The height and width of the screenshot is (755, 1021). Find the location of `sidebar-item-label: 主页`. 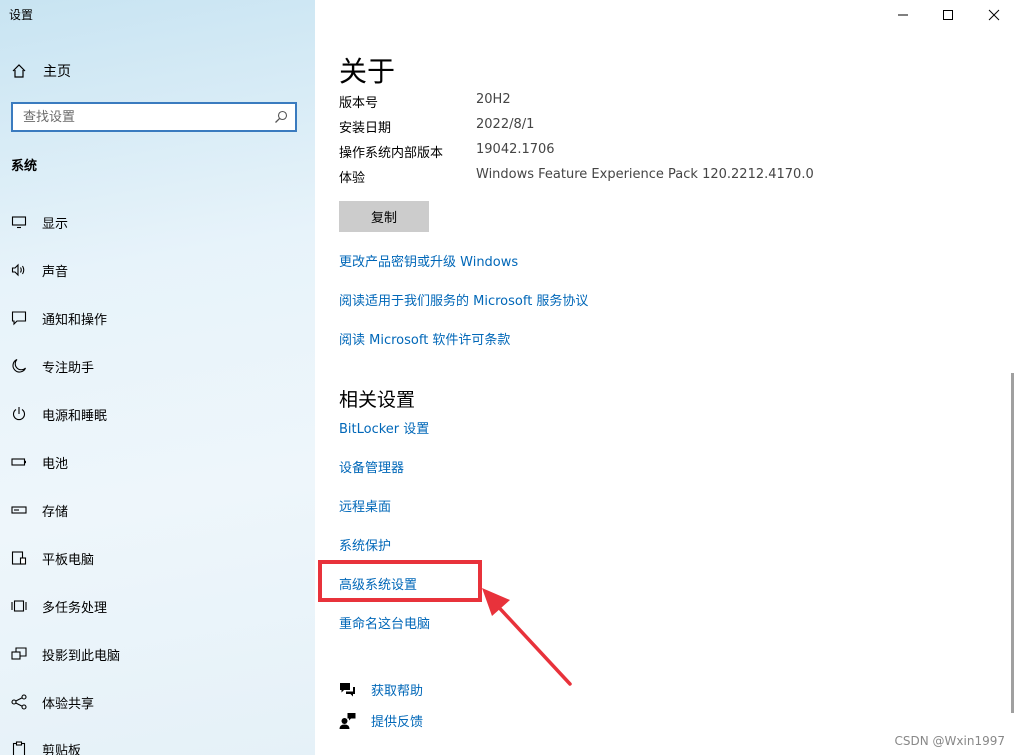

sidebar-item-label: 主页 is located at coordinates (57, 72).